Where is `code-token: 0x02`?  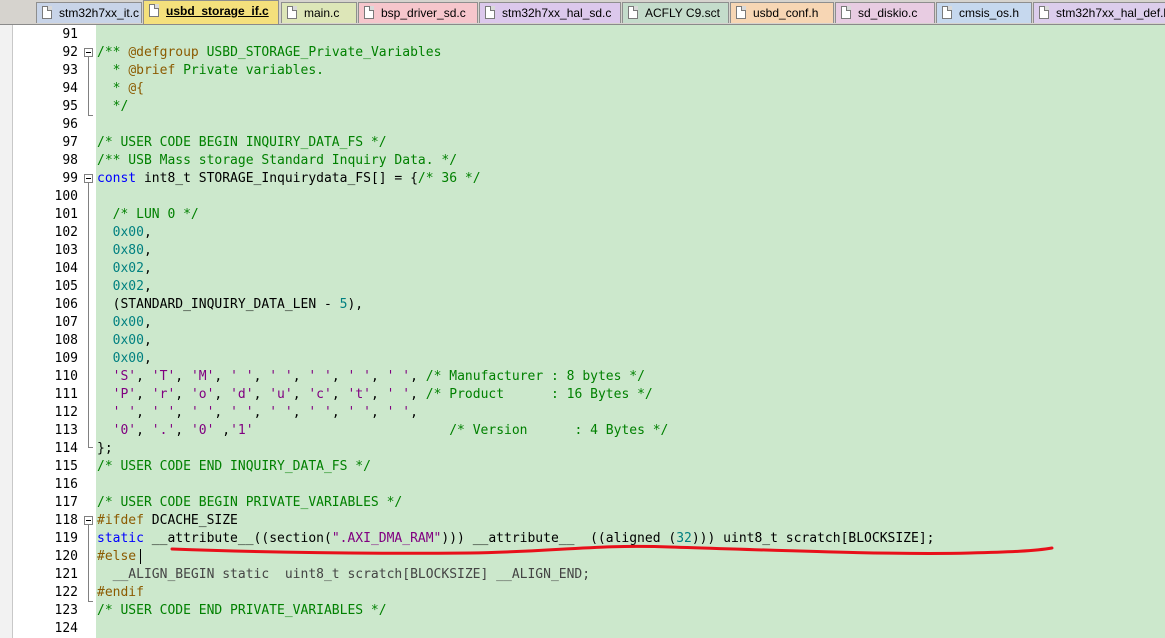
code-token: 0x02 is located at coordinates (120, 268).